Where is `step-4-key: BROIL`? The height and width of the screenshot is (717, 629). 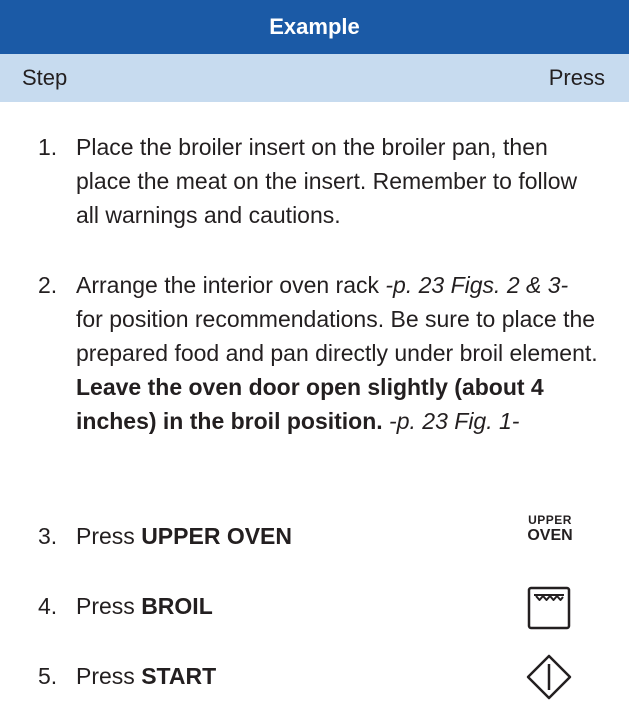
step-4-key: BROIL is located at coordinates (177, 606).